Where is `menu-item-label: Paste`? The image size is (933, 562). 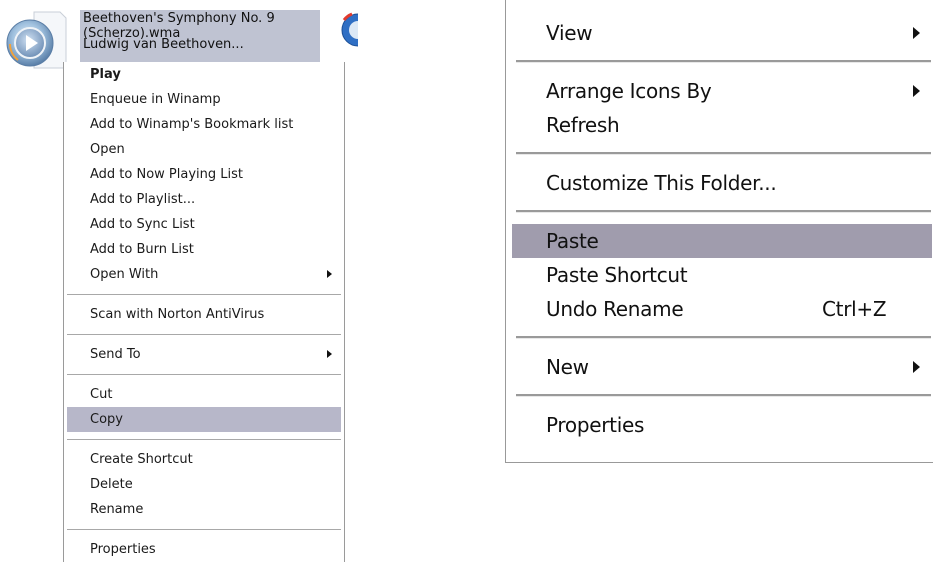 menu-item-label: Paste is located at coordinates (572, 241).